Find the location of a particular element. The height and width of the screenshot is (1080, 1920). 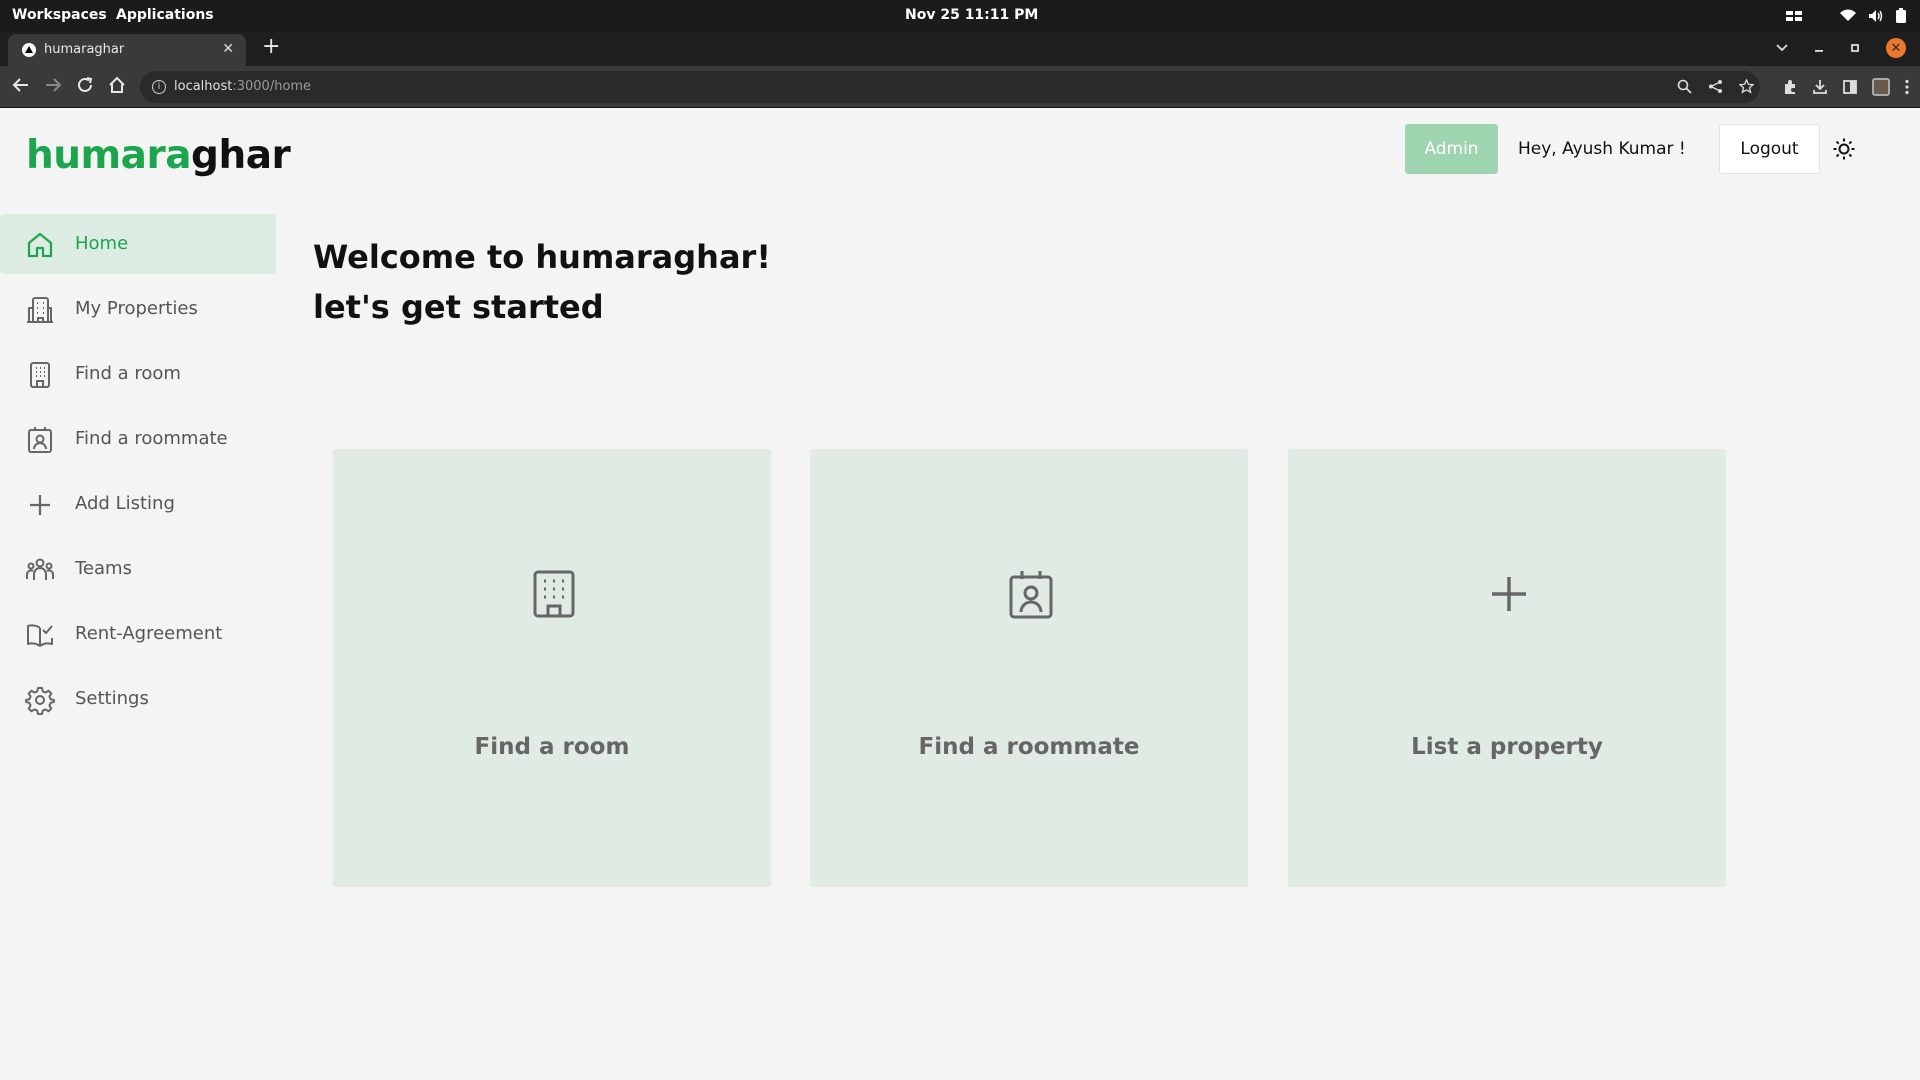

sidebar-item-my-properties: My Properties is located at coordinates (138, 309).